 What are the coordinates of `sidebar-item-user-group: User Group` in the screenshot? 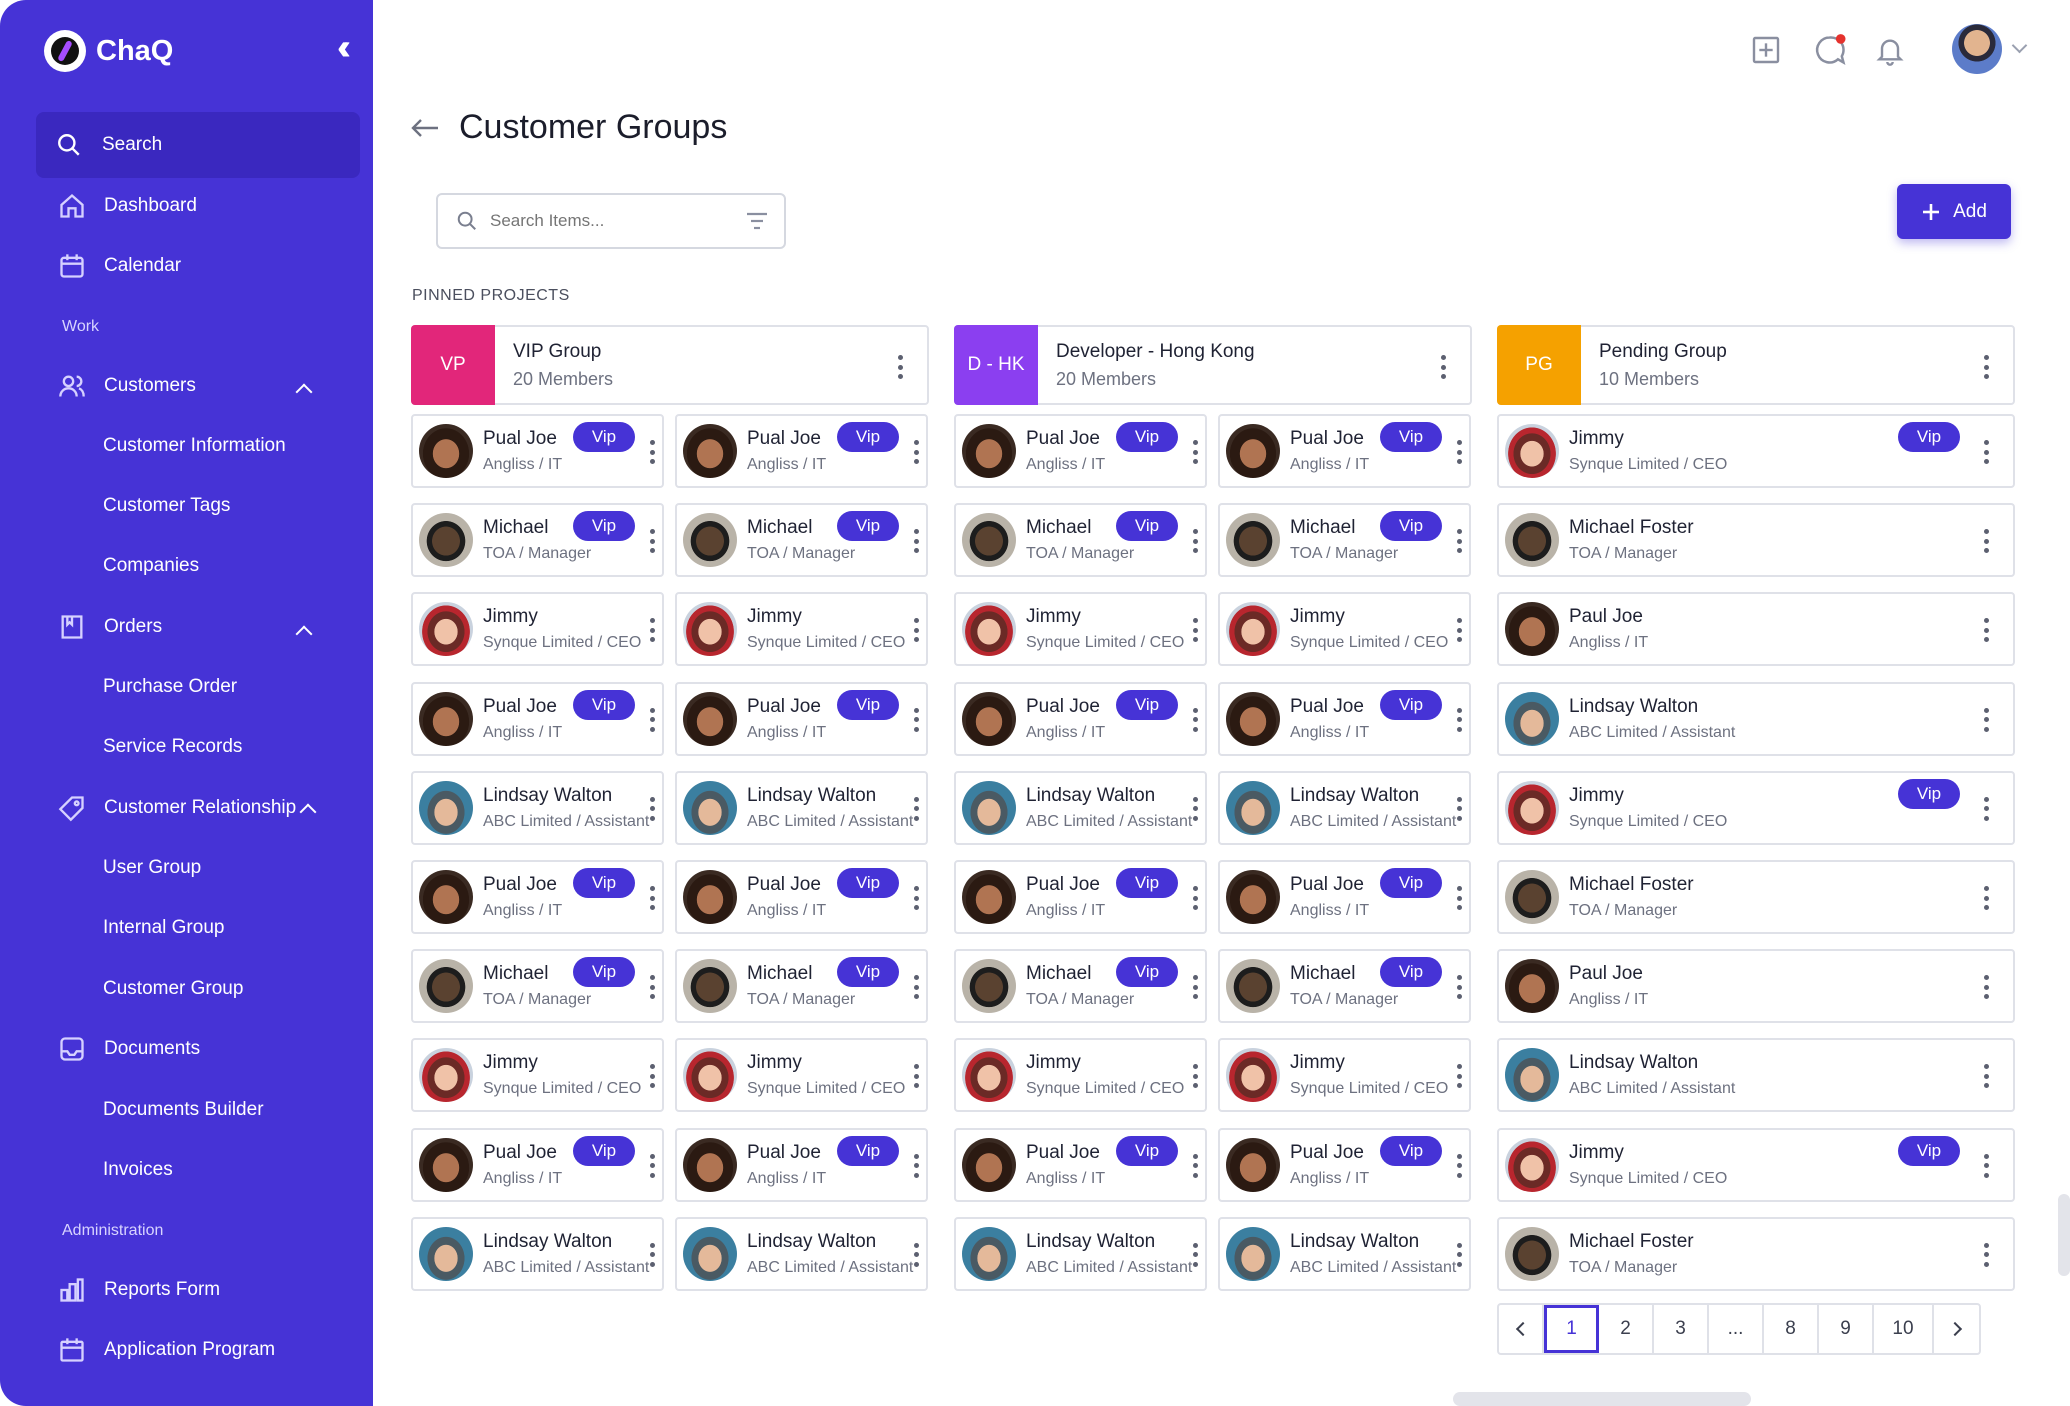 It's located at (152, 868).